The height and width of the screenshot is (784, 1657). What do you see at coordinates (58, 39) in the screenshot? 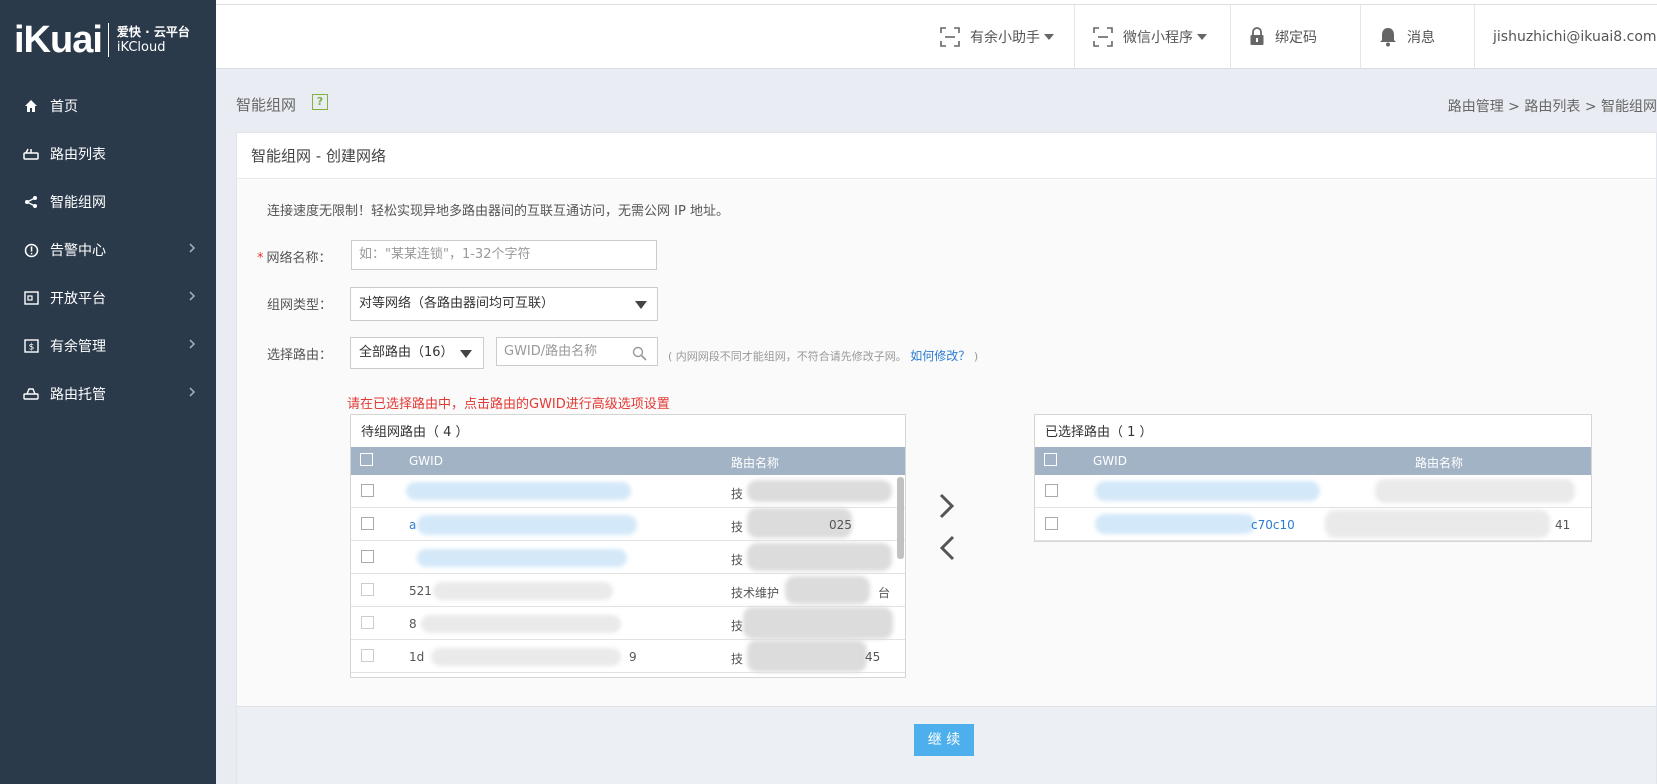
I see `logo-wordmark: iKuai` at bounding box center [58, 39].